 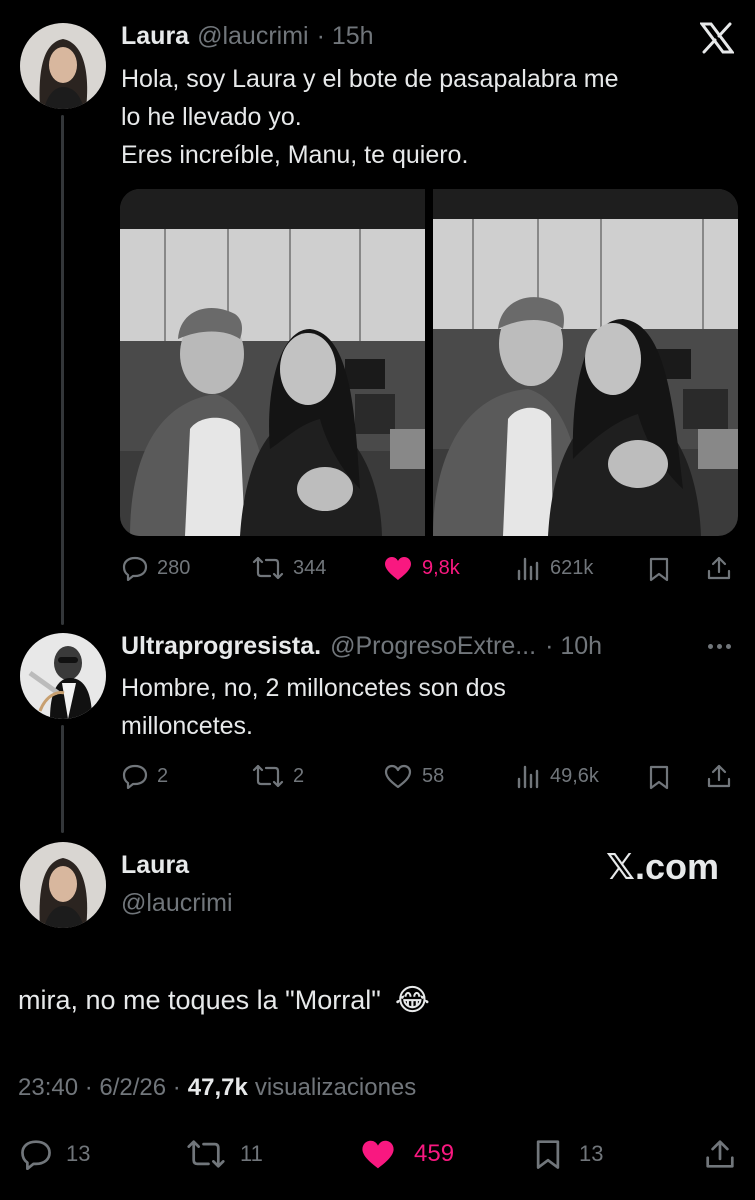 I want to click on laughing-emoji-icon: 😂, so click(x=412, y=1000).